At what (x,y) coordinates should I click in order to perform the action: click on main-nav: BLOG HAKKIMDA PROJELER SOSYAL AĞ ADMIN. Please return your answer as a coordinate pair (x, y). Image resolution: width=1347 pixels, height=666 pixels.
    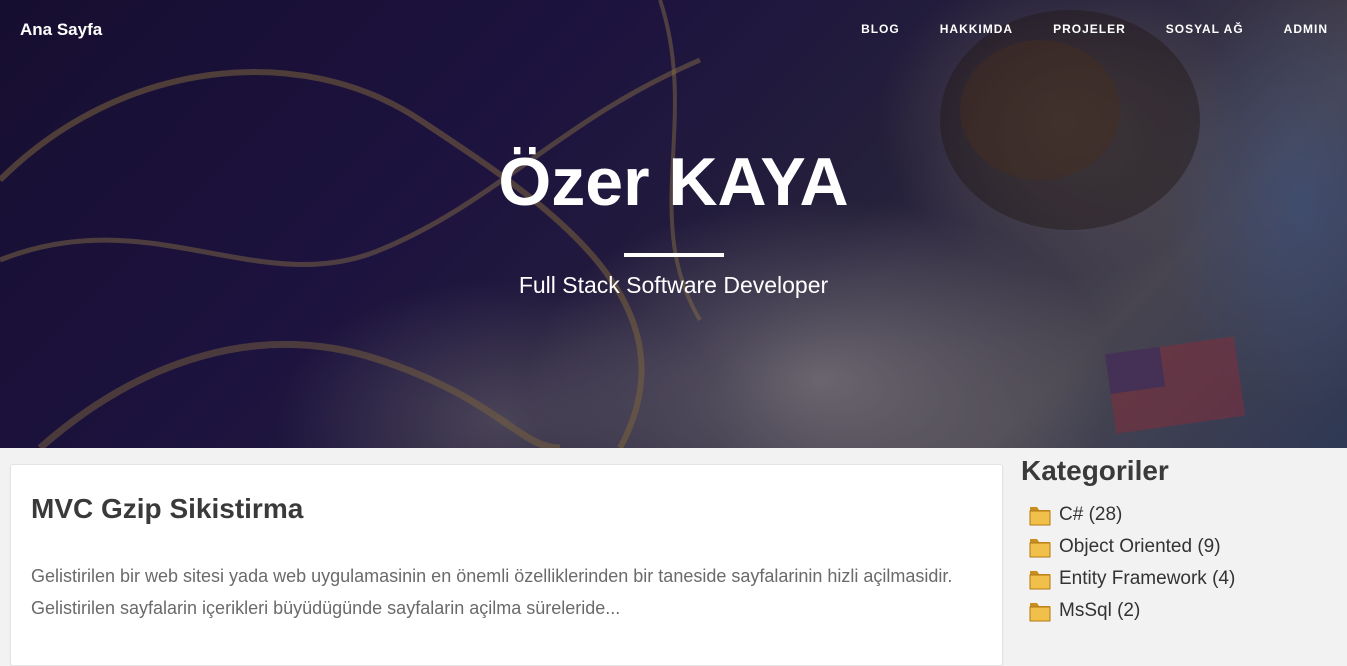
    Looking at the image, I should click on (1074, 29).